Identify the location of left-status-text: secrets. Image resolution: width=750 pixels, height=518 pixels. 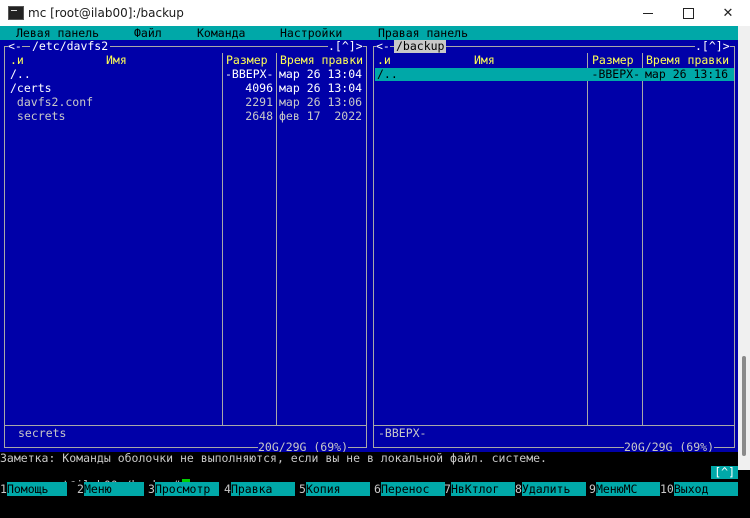
(42, 433).